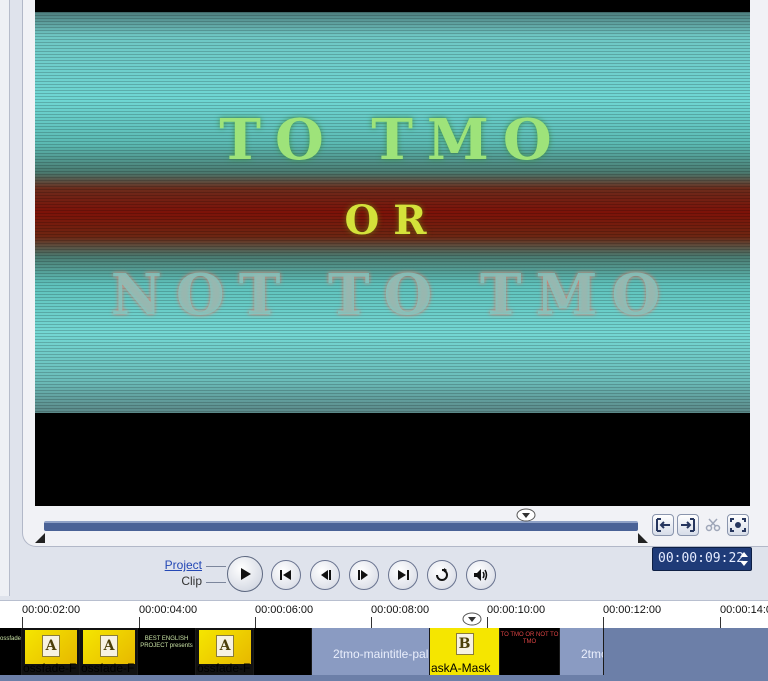 The height and width of the screenshot is (681, 768). I want to click on ruler-label: 00:00:02:00, so click(51, 610).